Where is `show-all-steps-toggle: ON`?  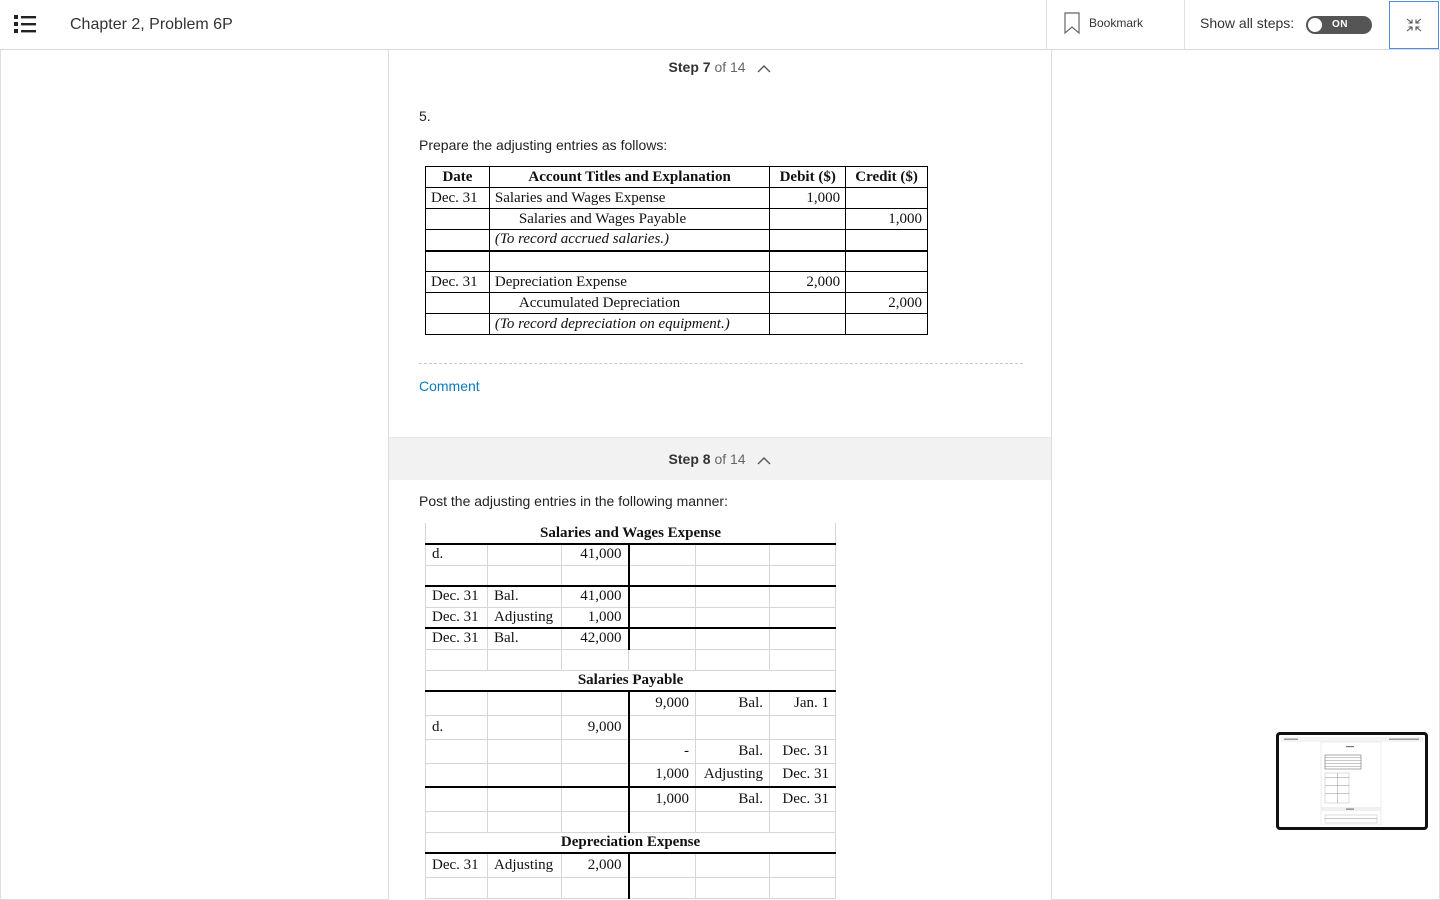 show-all-steps-toggle: ON is located at coordinates (1339, 25).